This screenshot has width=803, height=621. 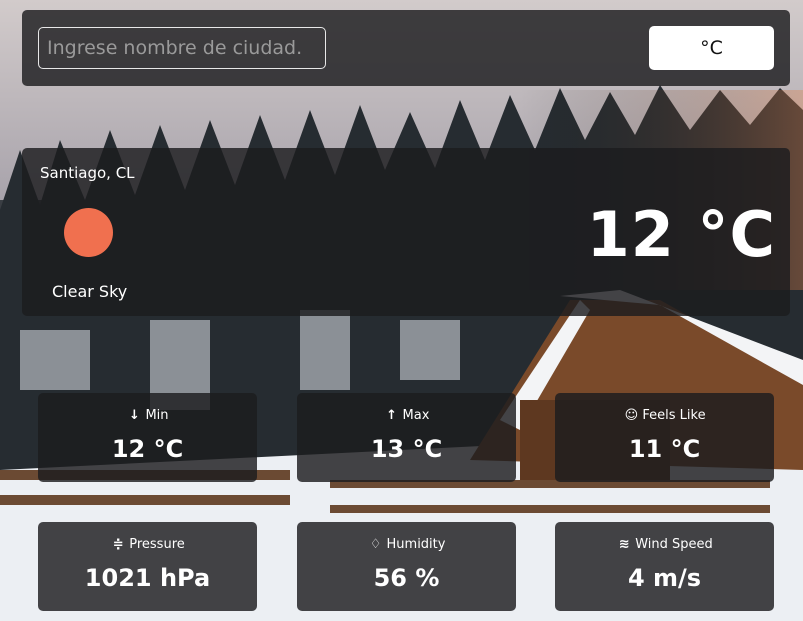 I want to click on droplet-icon: ♢, so click(x=375, y=544).